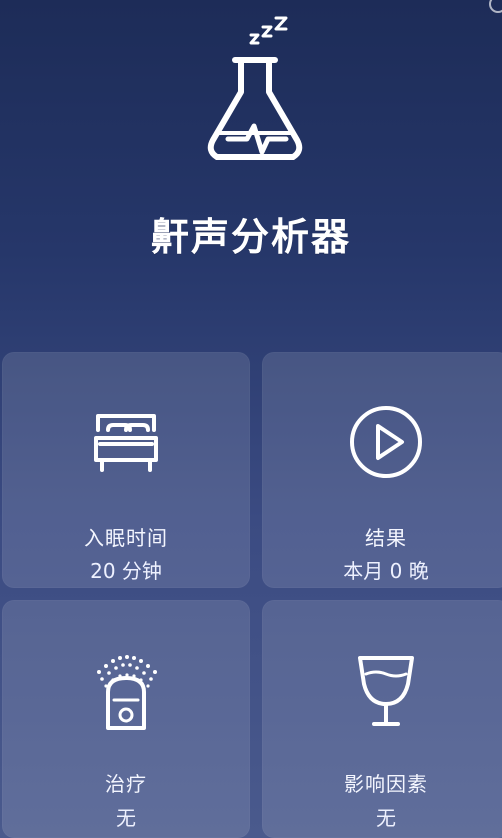 The height and width of the screenshot is (838, 502). Describe the element at coordinates (386, 571) in the screenshot. I see `card-value: 本月 0 晚` at that location.